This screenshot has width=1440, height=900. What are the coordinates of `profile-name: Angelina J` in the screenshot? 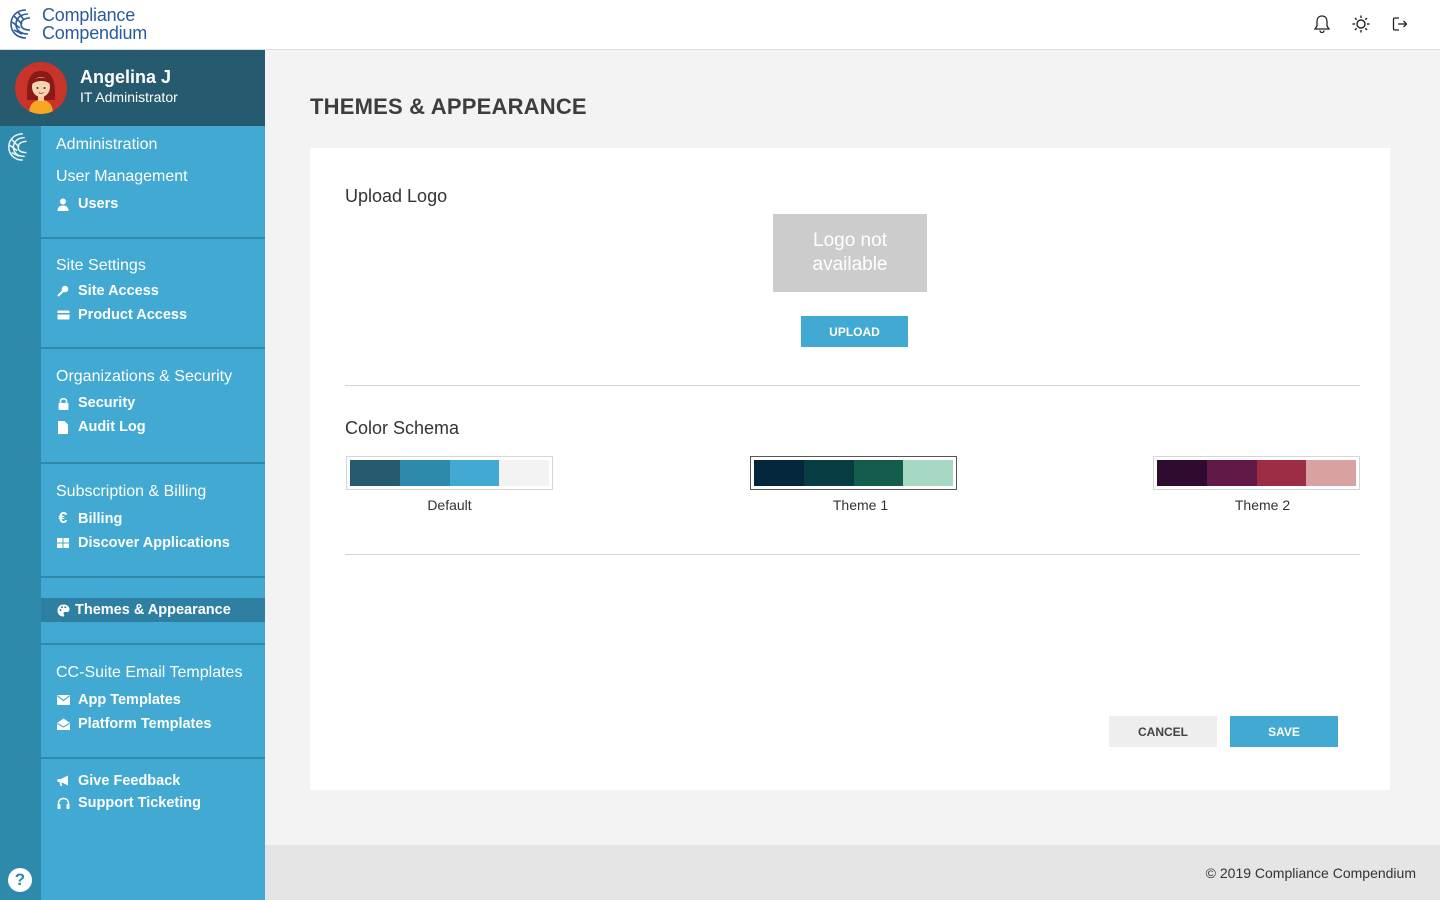 It's located at (126, 77).